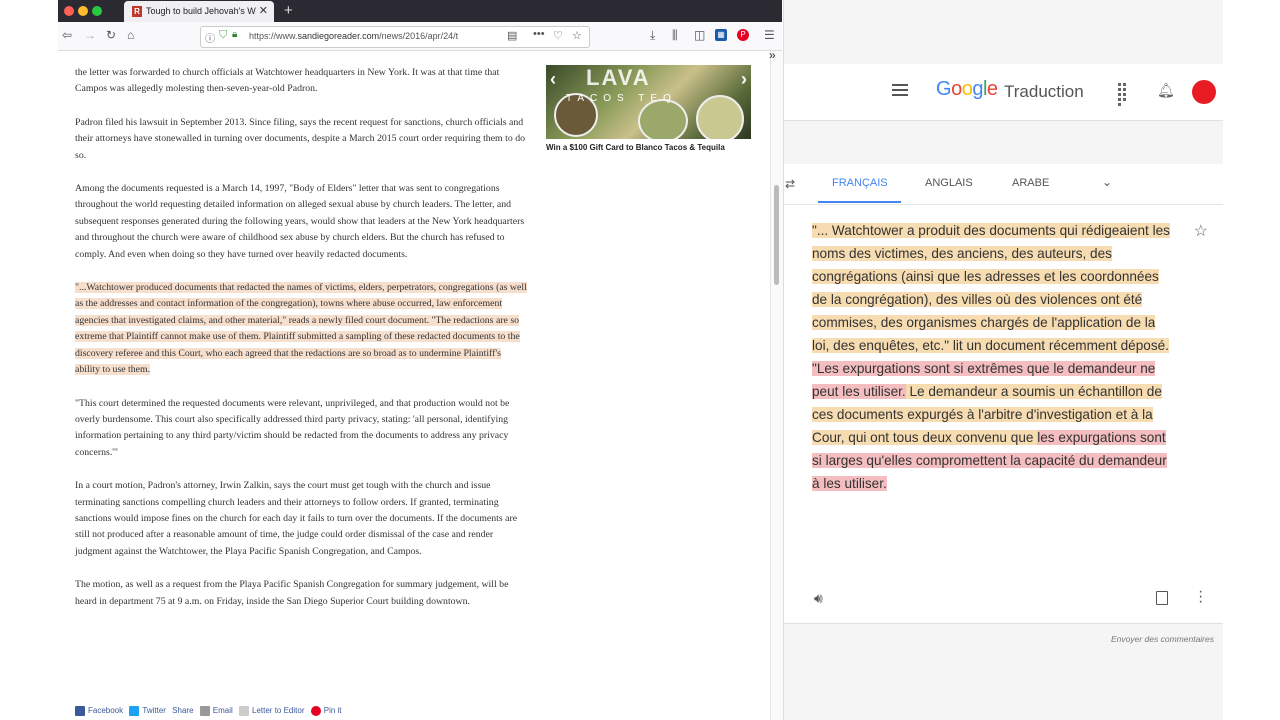 This screenshot has width=1280, height=720. What do you see at coordinates (182, 710) in the screenshot?
I see `share-link: Share` at bounding box center [182, 710].